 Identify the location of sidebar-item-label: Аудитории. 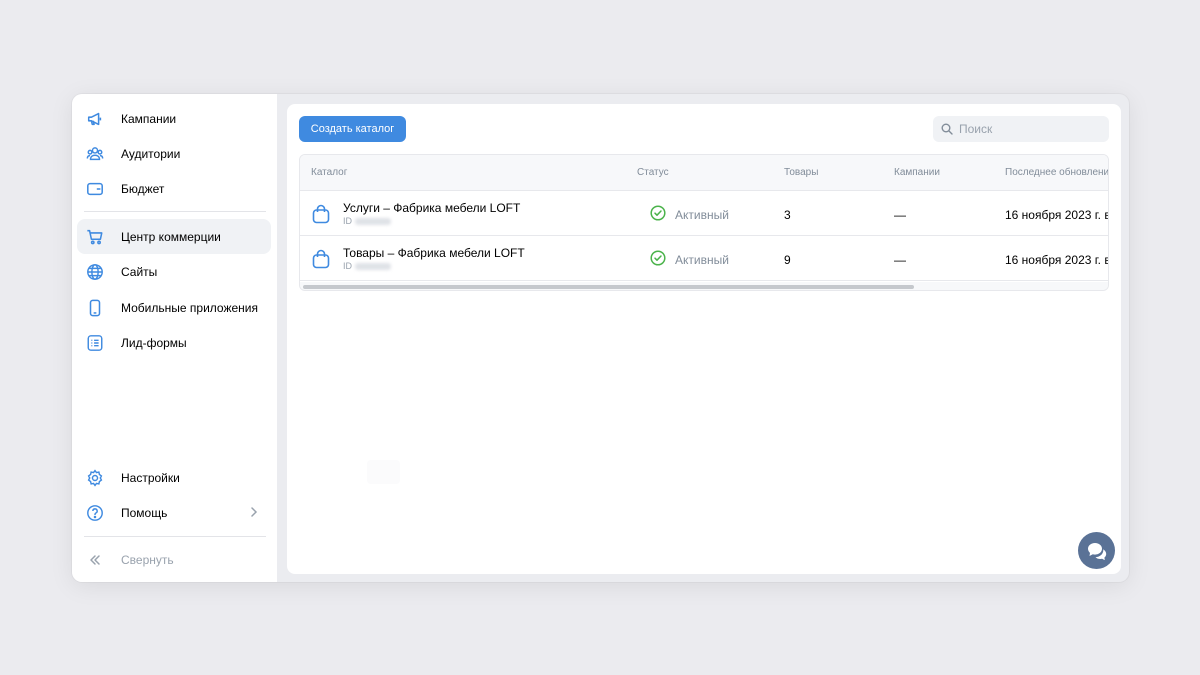
(151, 153).